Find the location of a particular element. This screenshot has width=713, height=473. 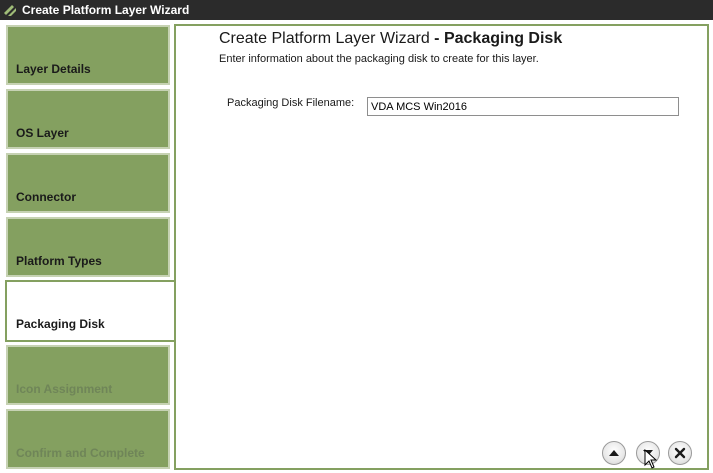

step-label: Icon Assignment is located at coordinates (64, 389).